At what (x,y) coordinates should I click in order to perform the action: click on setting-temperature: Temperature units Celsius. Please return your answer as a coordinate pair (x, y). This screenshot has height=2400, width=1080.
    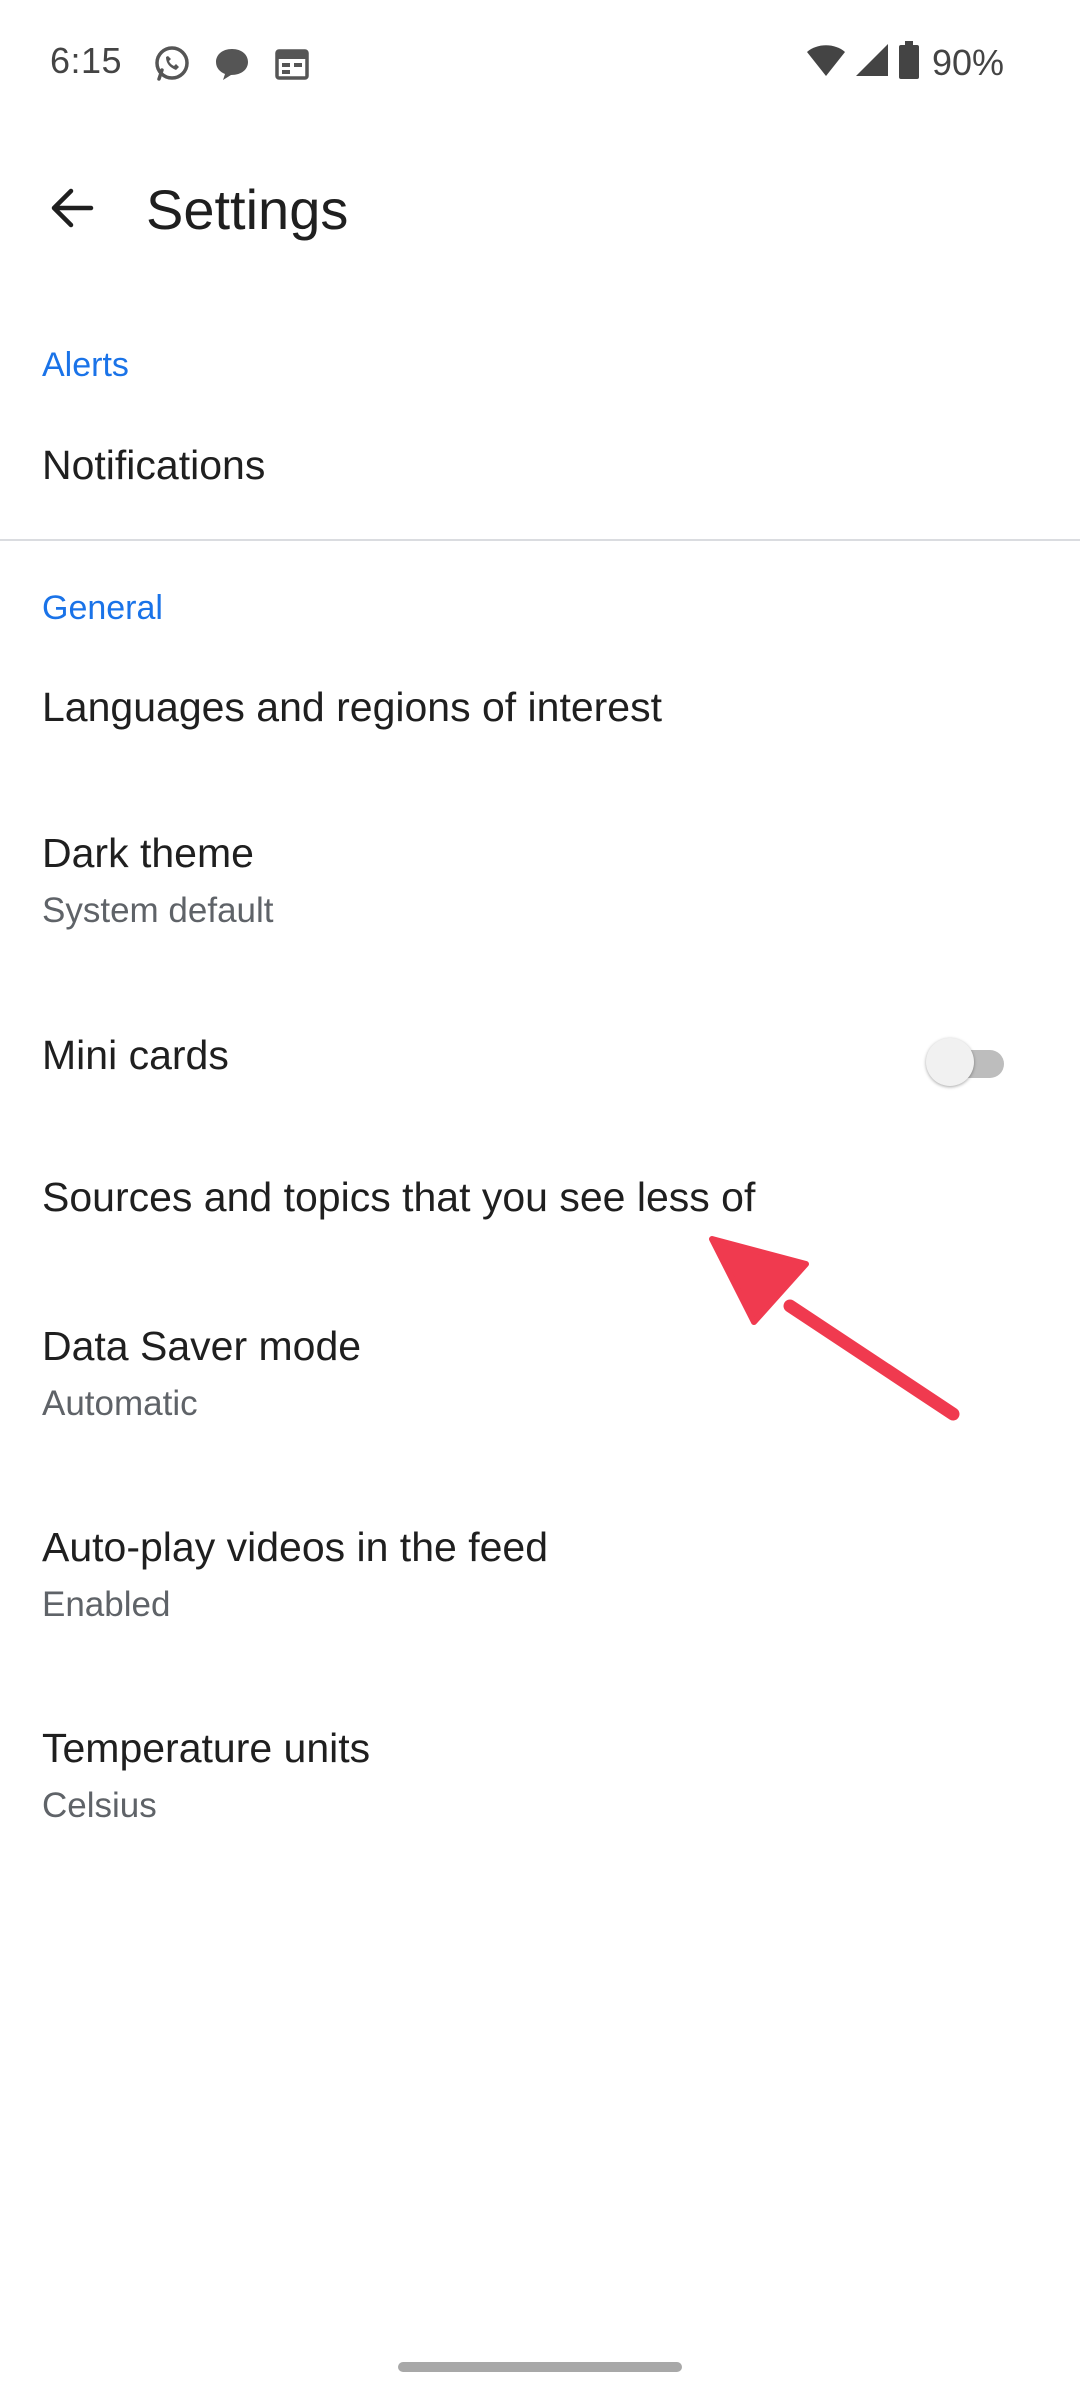
    Looking at the image, I should click on (540, 1765).